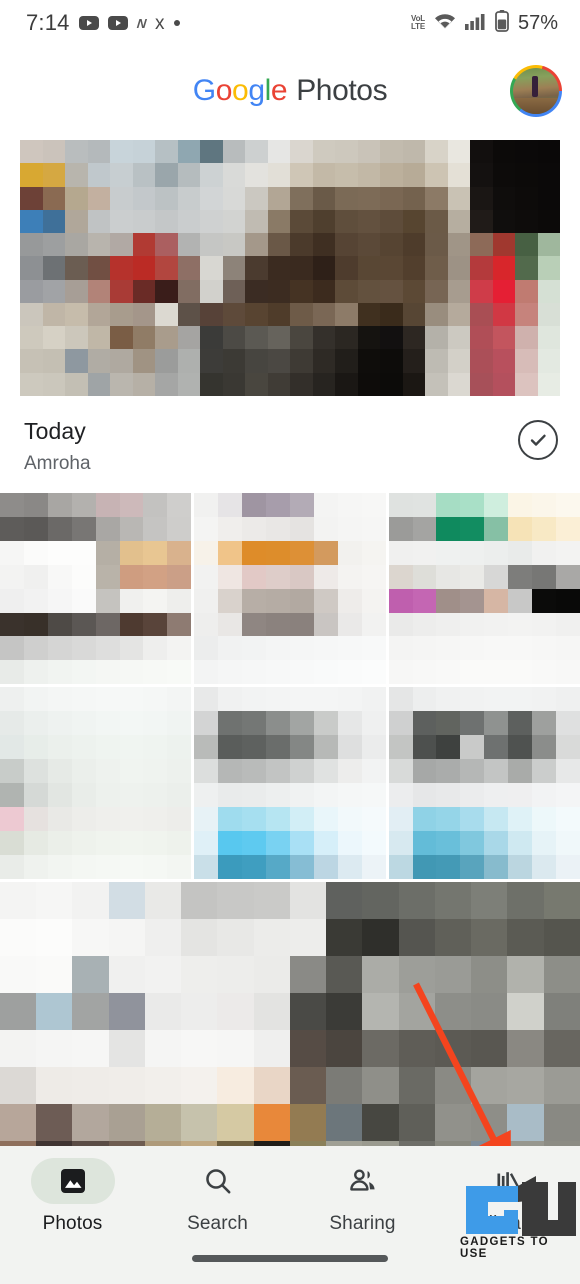  What do you see at coordinates (204, 90) in the screenshot?
I see `logo-letter-g: G` at bounding box center [204, 90].